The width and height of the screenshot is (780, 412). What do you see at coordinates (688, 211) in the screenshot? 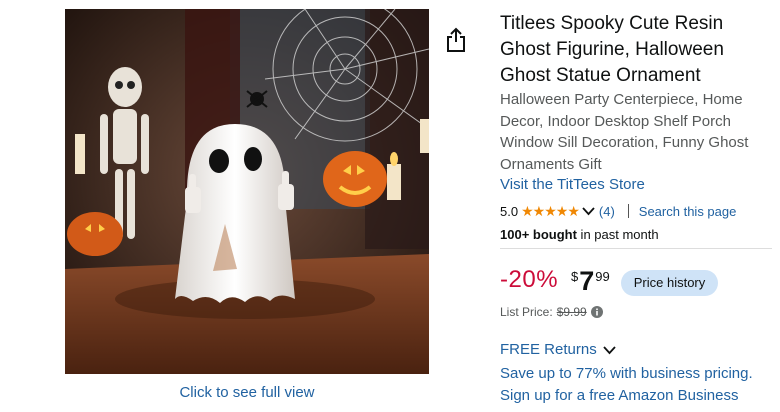
I see `search-this-page-link: Search this page` at bounding box center [688, 211].